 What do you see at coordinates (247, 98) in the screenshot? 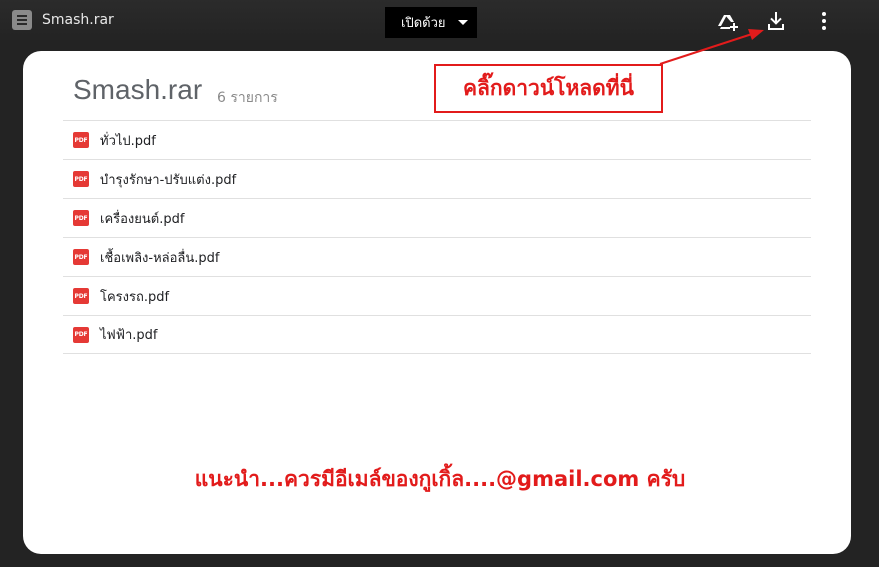
I see `archive-item-count: 6 รายการ` at bounding box center [247, 98].